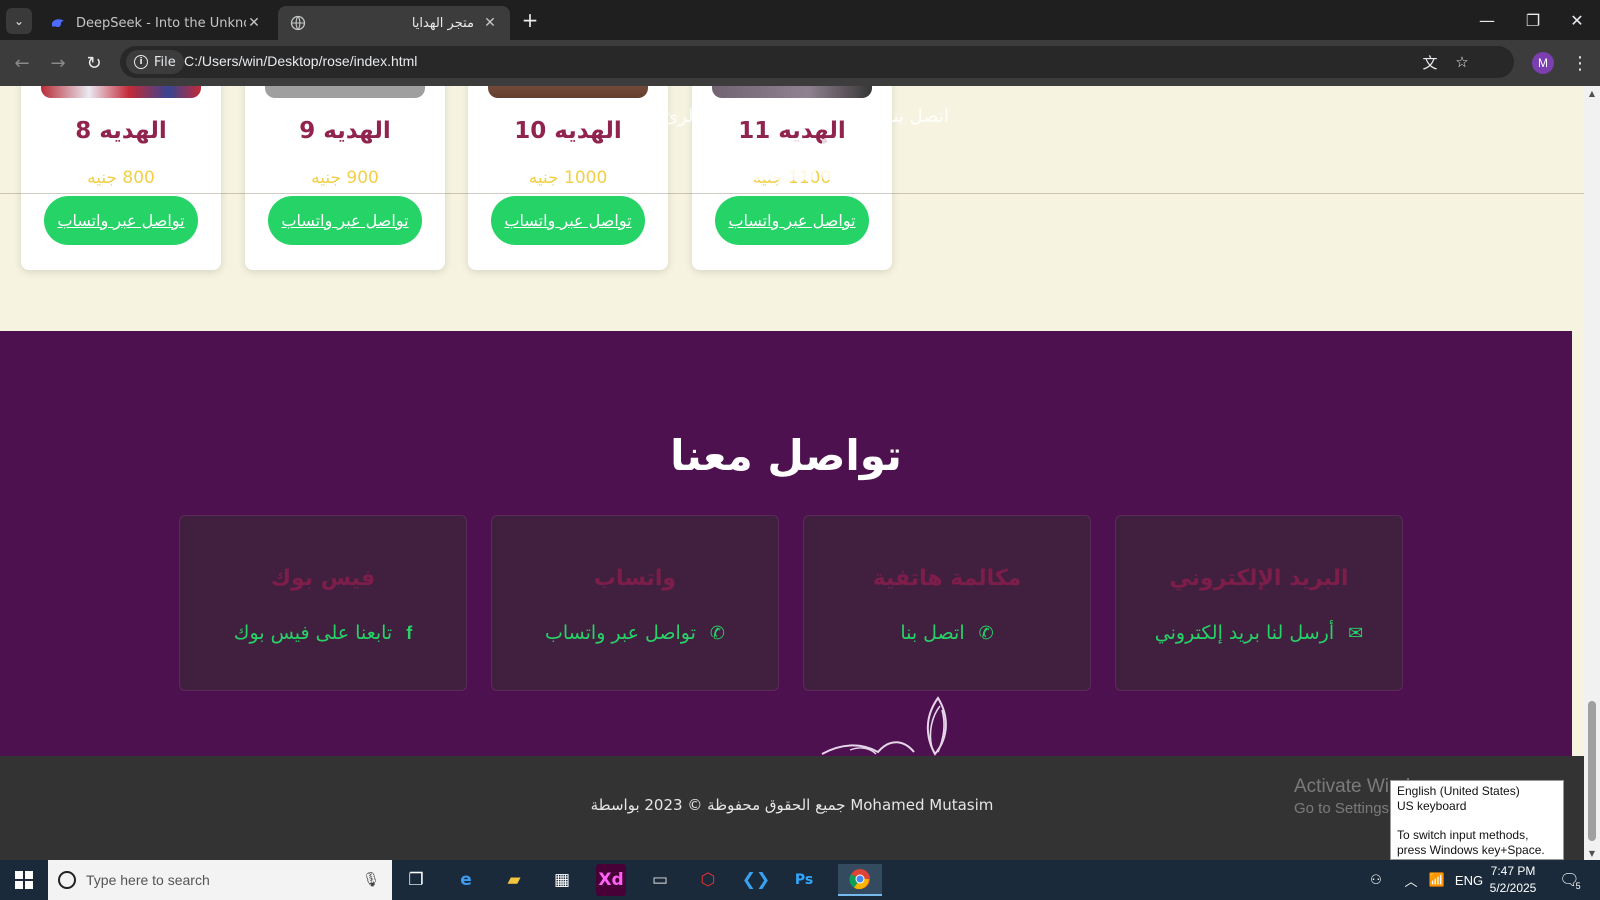 The image size is (1600, 900). I want to click on contact-title: تواصل معنا, so click(786, 455).